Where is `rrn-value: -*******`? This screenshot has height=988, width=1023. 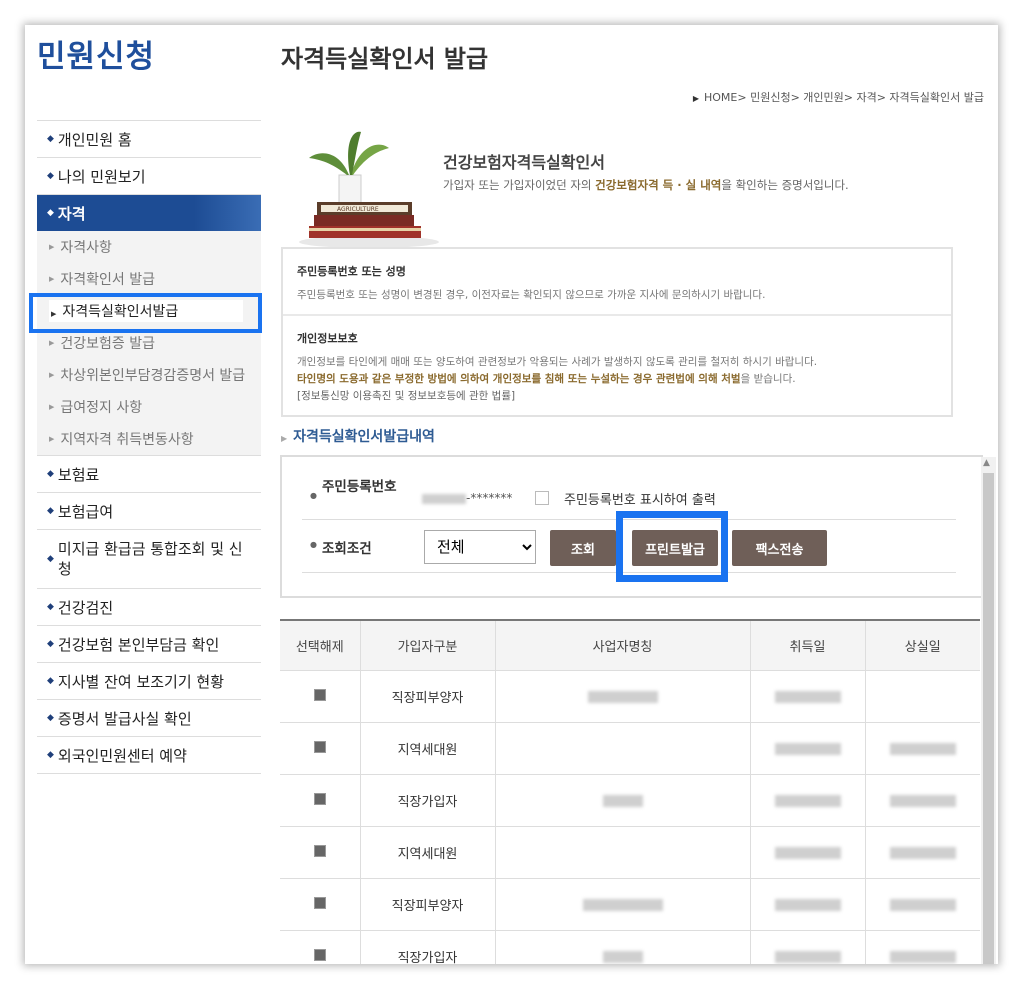 rrn-value: -******* is located at coordinates (467, 498).